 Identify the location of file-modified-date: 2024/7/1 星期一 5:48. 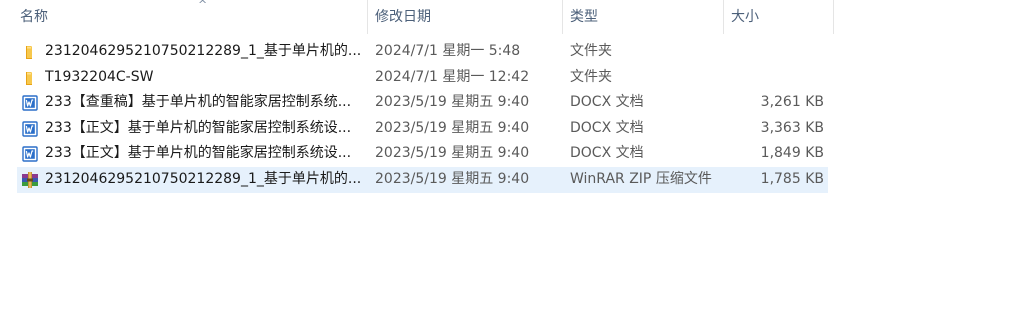
(448, 51).